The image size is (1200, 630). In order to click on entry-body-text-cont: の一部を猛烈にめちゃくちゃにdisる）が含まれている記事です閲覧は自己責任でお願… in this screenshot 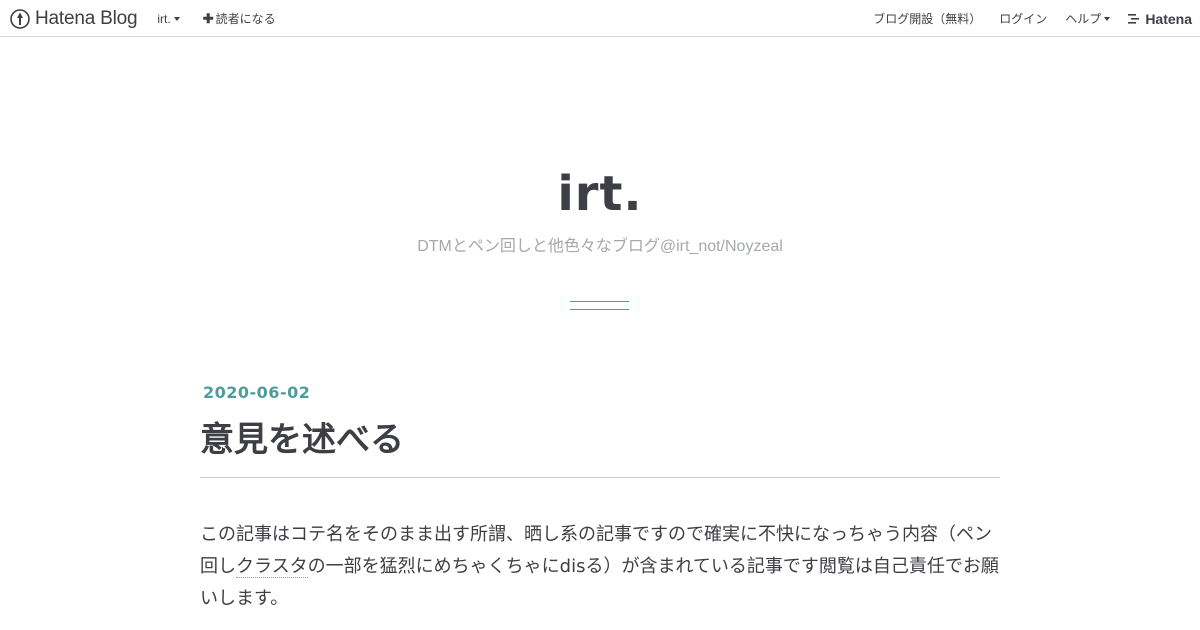, I will do `click(599, 582)`.